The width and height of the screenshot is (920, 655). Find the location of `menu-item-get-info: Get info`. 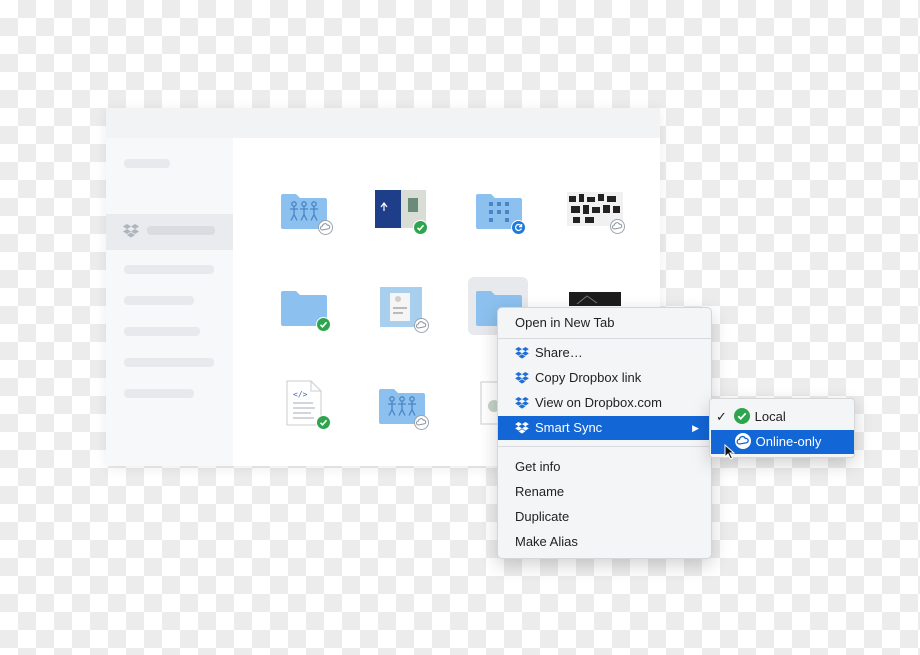

menu-item-get-info: Get info is located at coordinates (604, 467).